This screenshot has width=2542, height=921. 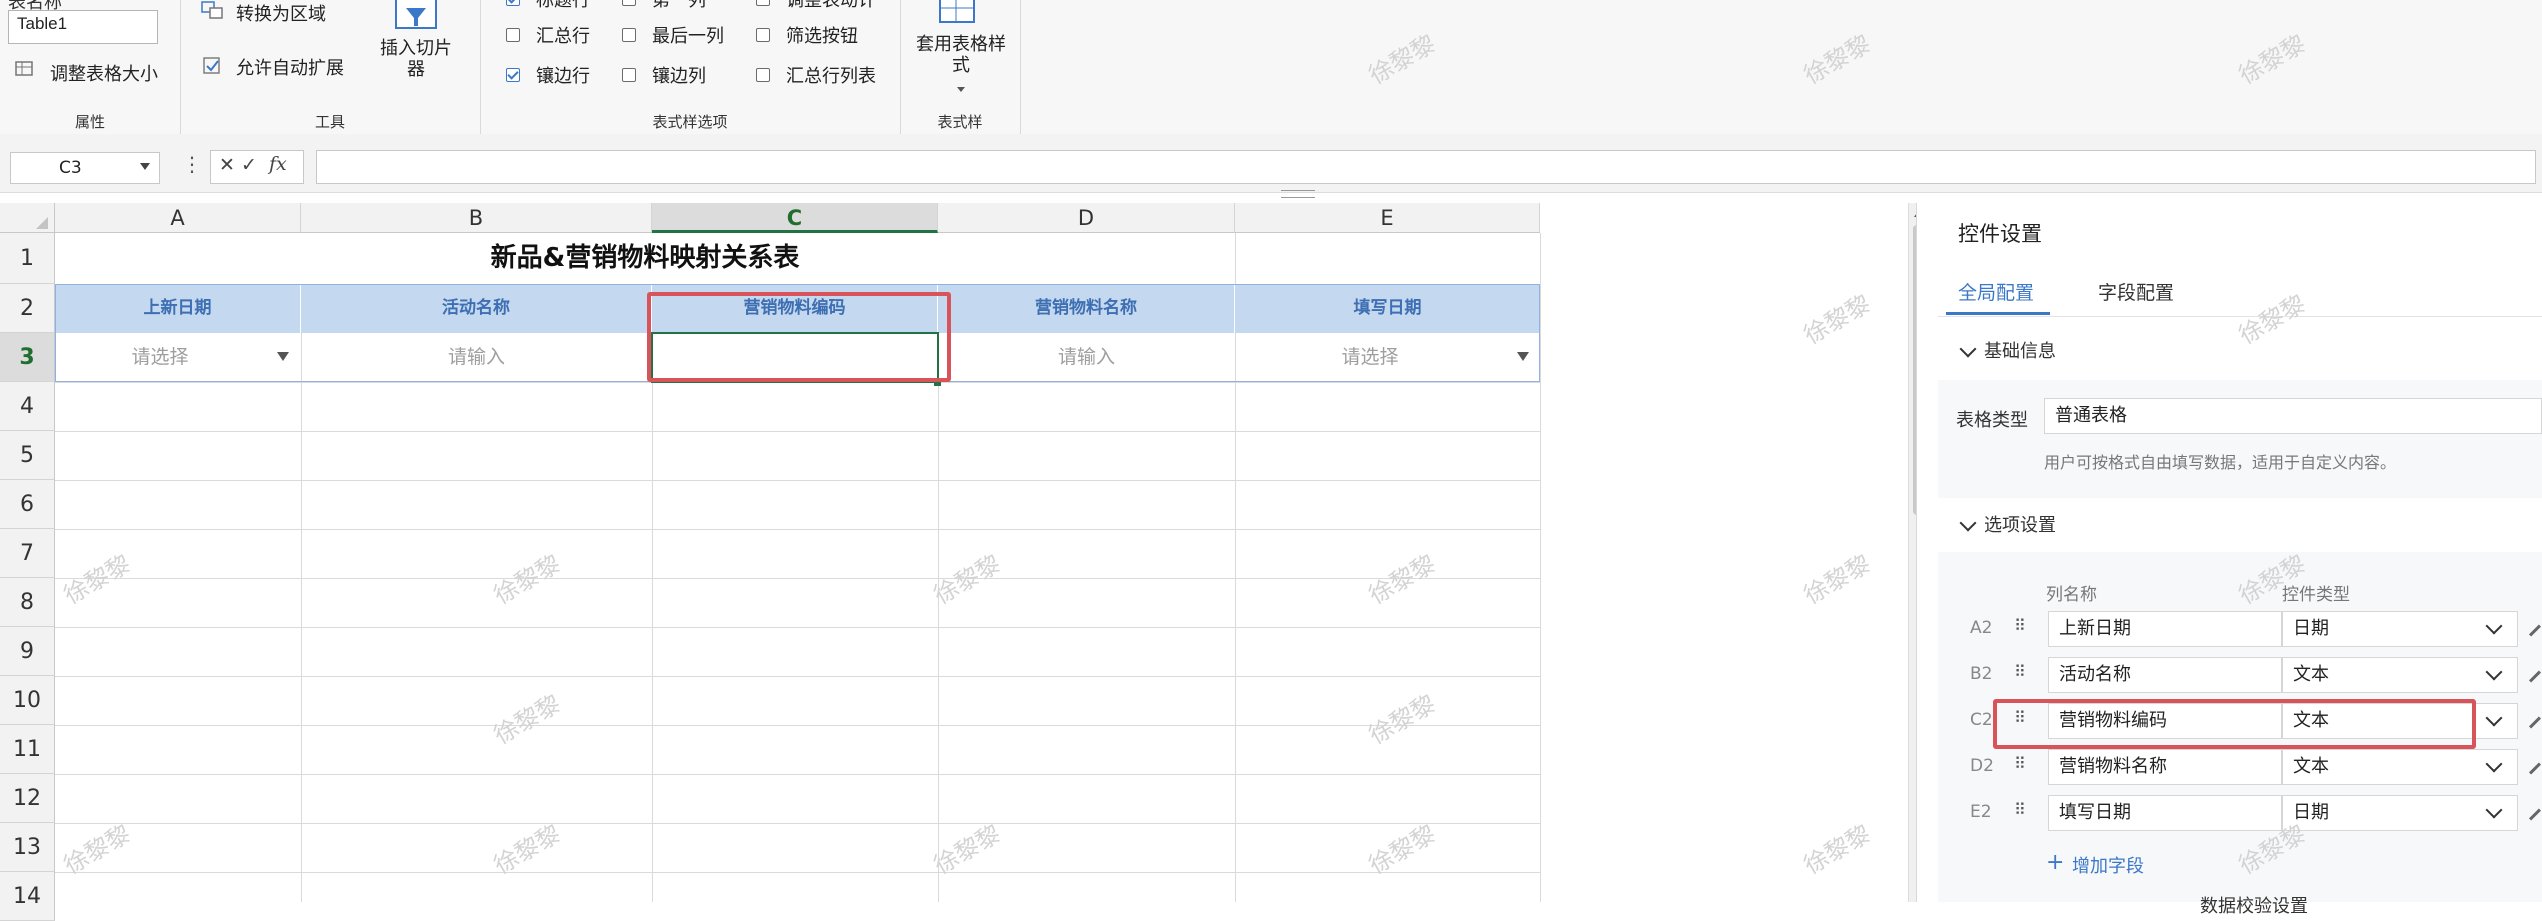 I want to click on cancel-icon: ✕, so click(x=227, y=165).